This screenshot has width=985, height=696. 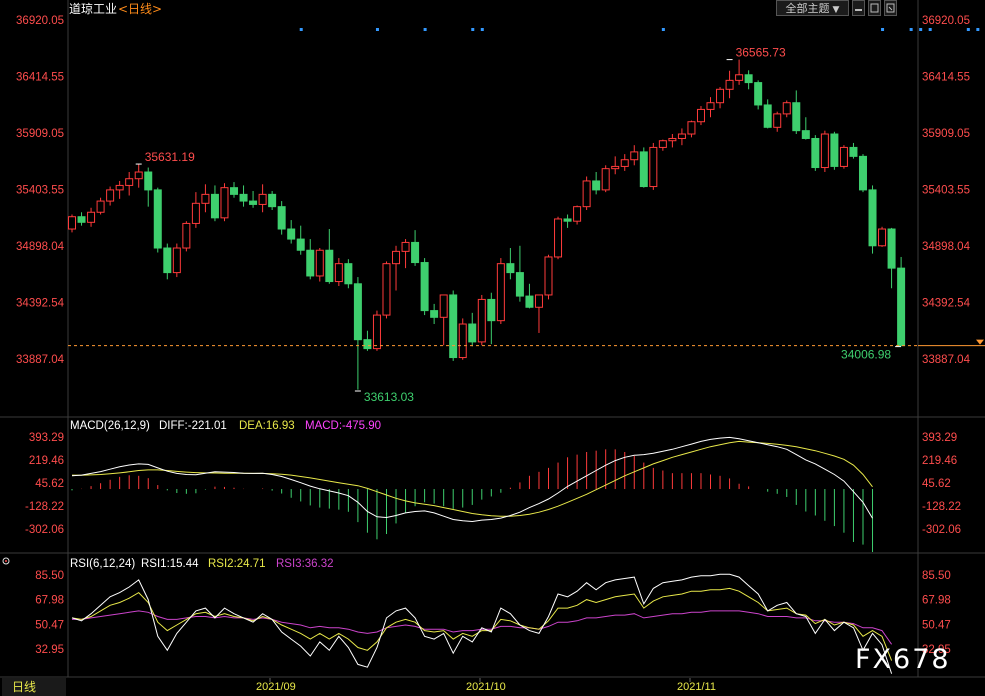 What do you see at coordinates (936, 484) in the screenshot?
I see `macd-tick-right: 45.62` at bounding box center [936, 484].